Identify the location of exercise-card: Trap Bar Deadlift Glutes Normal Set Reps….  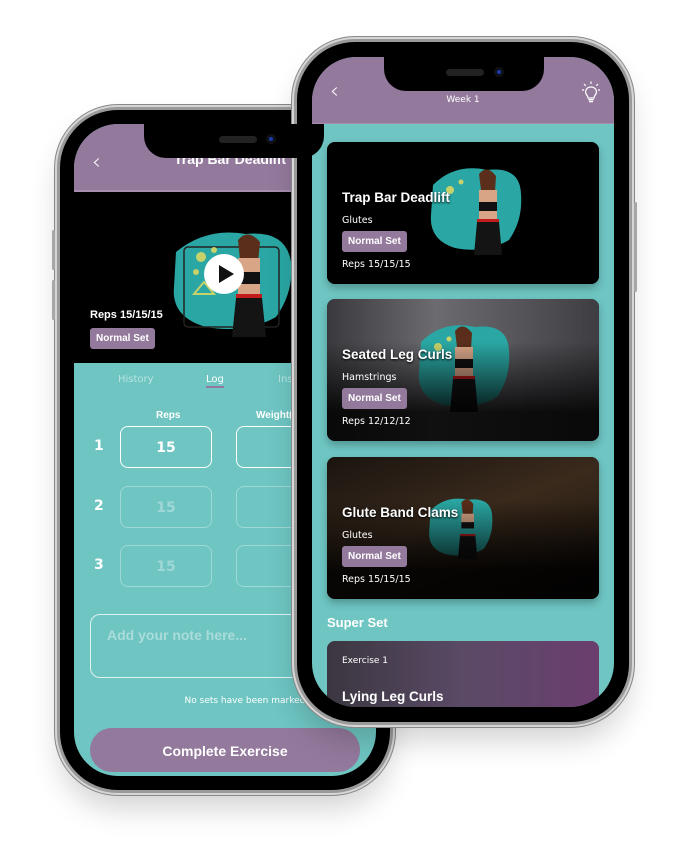
(463, 213).